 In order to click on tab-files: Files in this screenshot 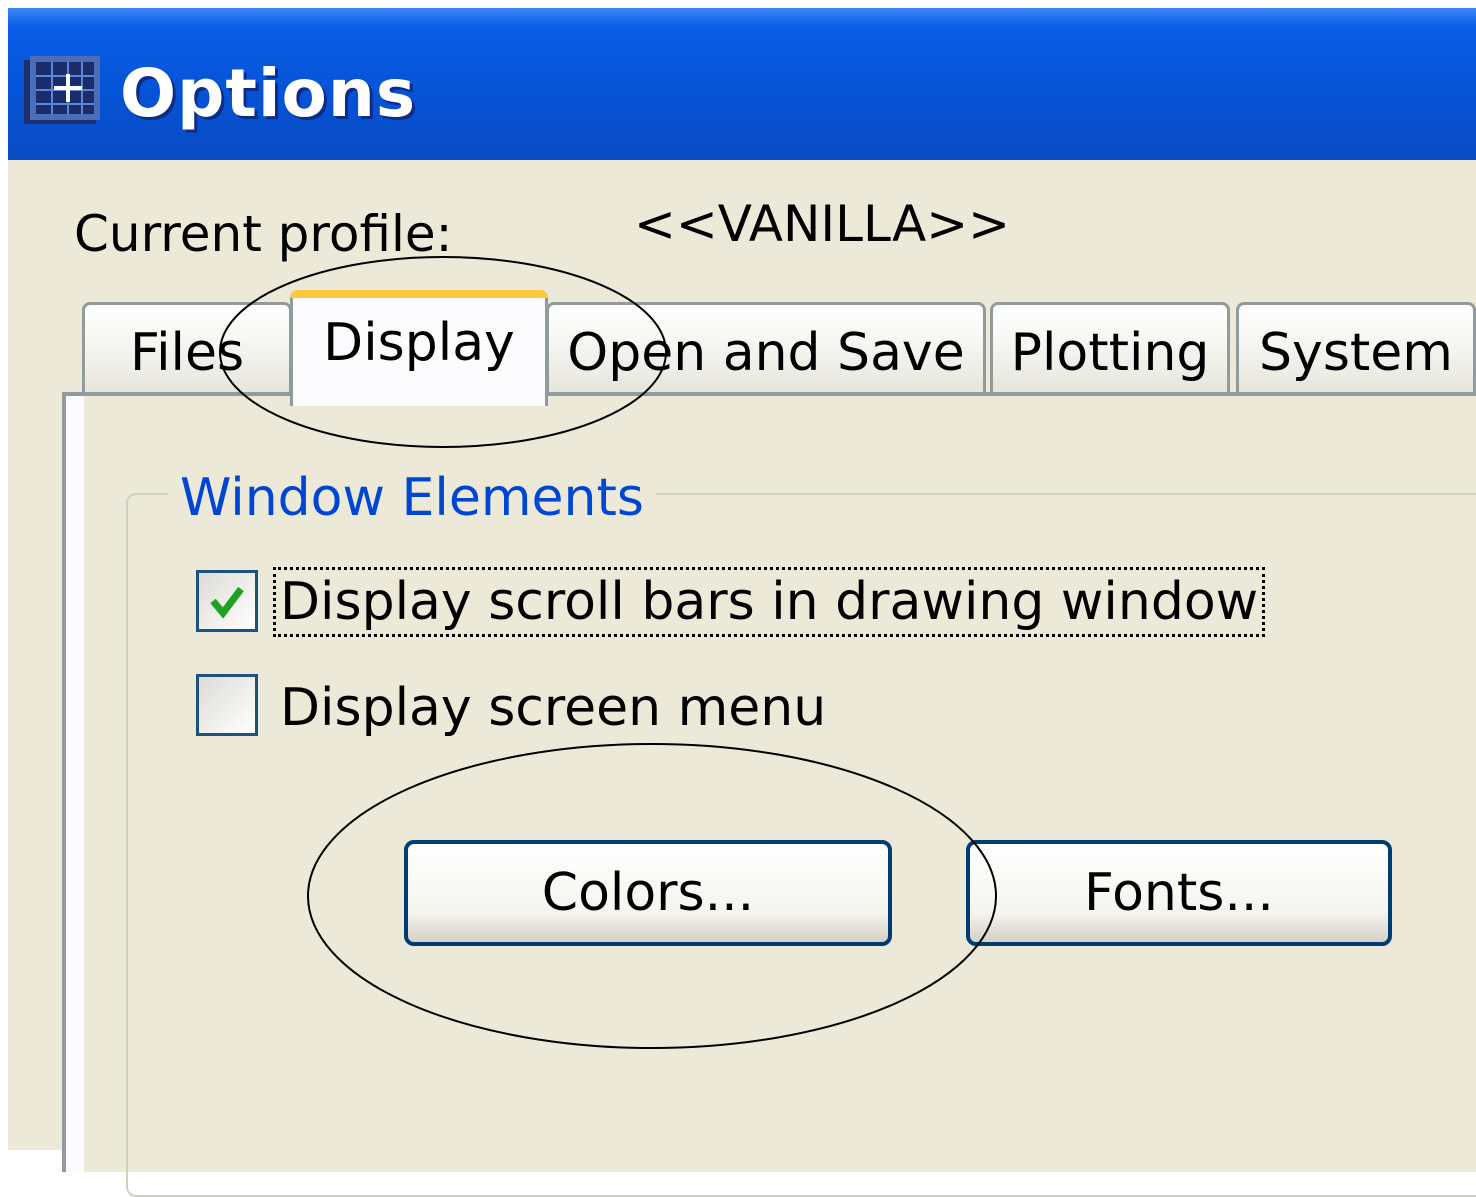, I will do `click(187, 347)`.